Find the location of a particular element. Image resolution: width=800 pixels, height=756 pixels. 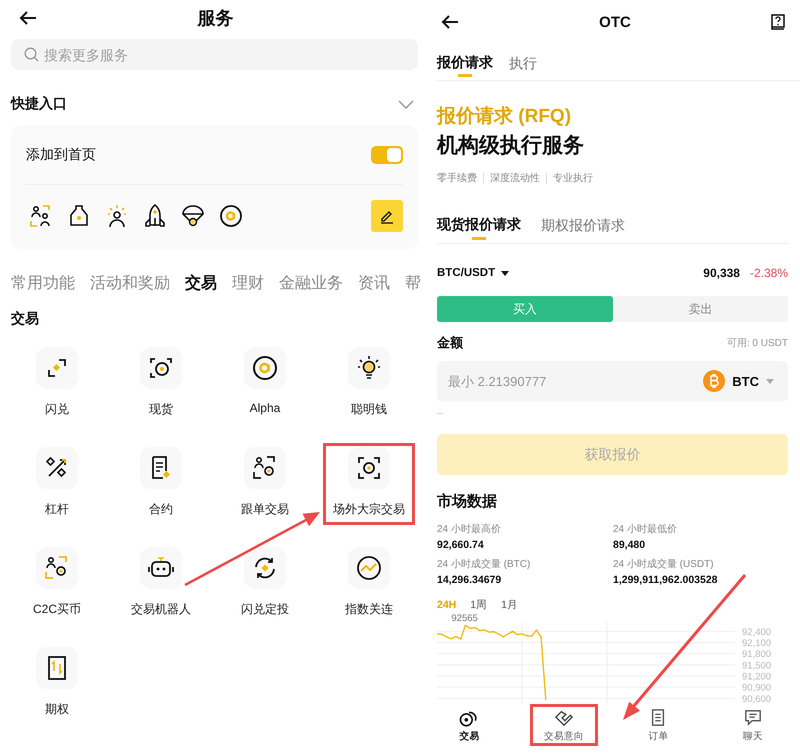

setting-label: 添加到首页 is located at coordinates (61, 155).